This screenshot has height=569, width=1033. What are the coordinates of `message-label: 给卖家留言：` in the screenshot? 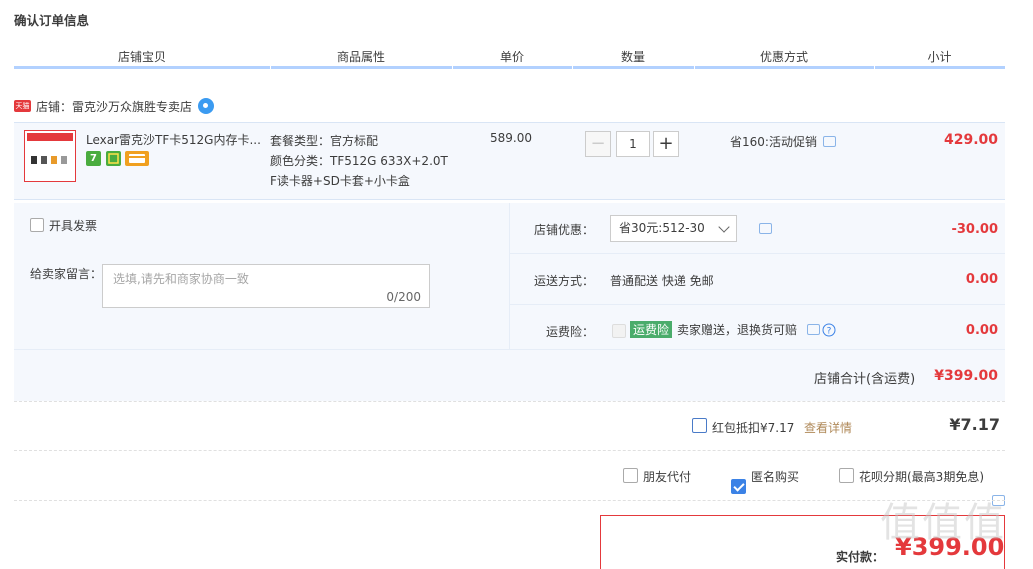 It's located at (66, 274).